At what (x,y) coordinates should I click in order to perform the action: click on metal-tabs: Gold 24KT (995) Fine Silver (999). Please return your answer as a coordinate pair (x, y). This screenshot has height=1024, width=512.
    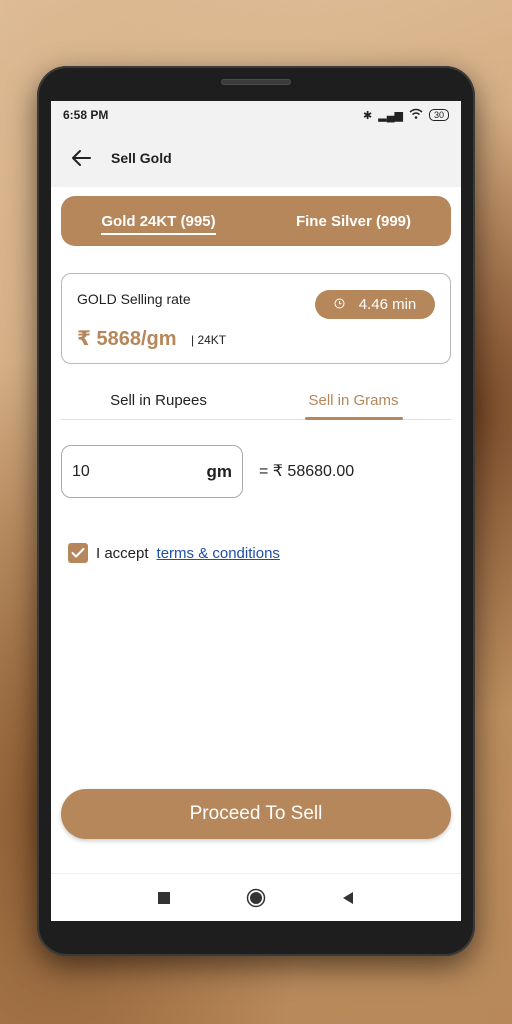
    Looking at the image, I should click on (256, 221).